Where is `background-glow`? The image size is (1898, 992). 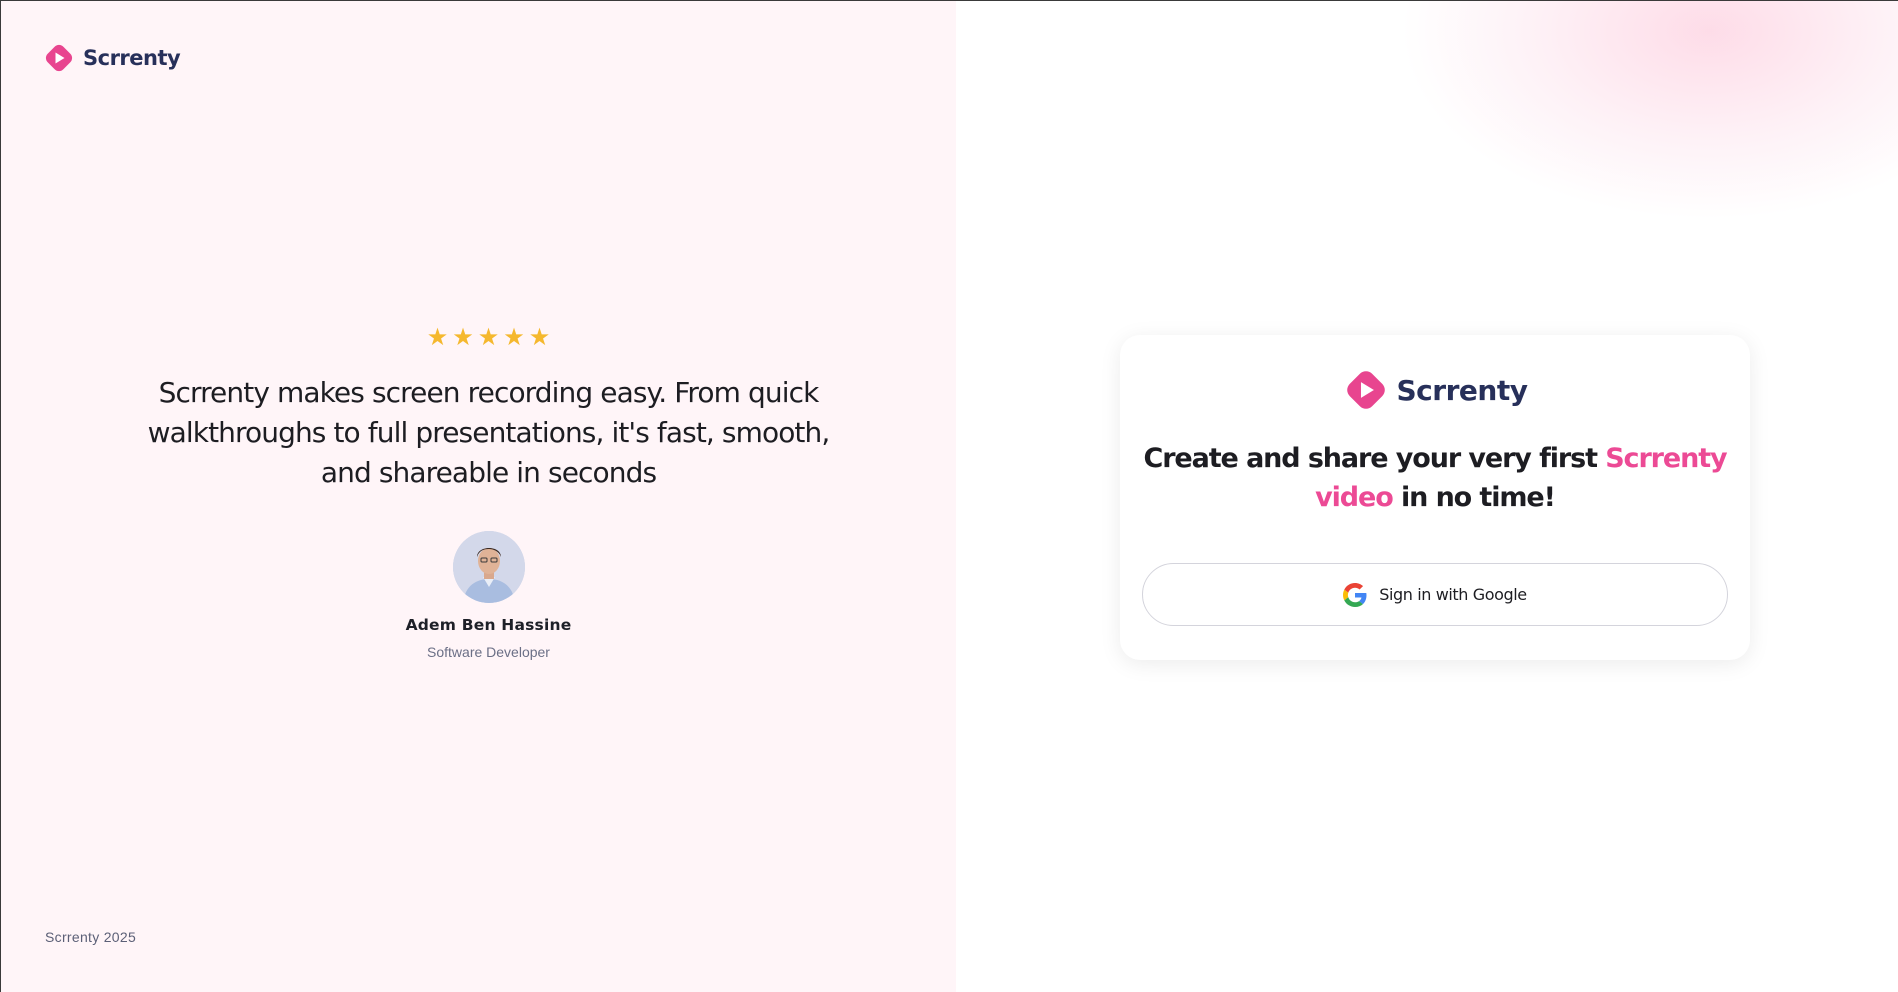
background-glow is located at coordinates (1648, 111).